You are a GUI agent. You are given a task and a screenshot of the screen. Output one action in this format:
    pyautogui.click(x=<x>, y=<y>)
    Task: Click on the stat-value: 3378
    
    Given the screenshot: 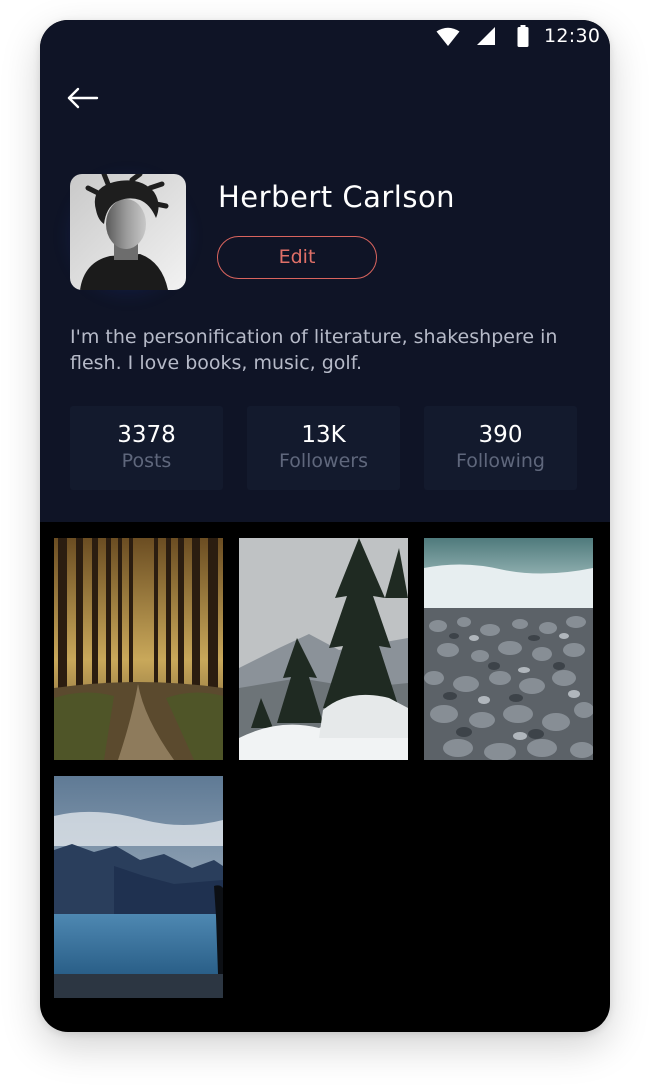 What is the action you would take?
    pyautogui.click(x=146, y=435)
    